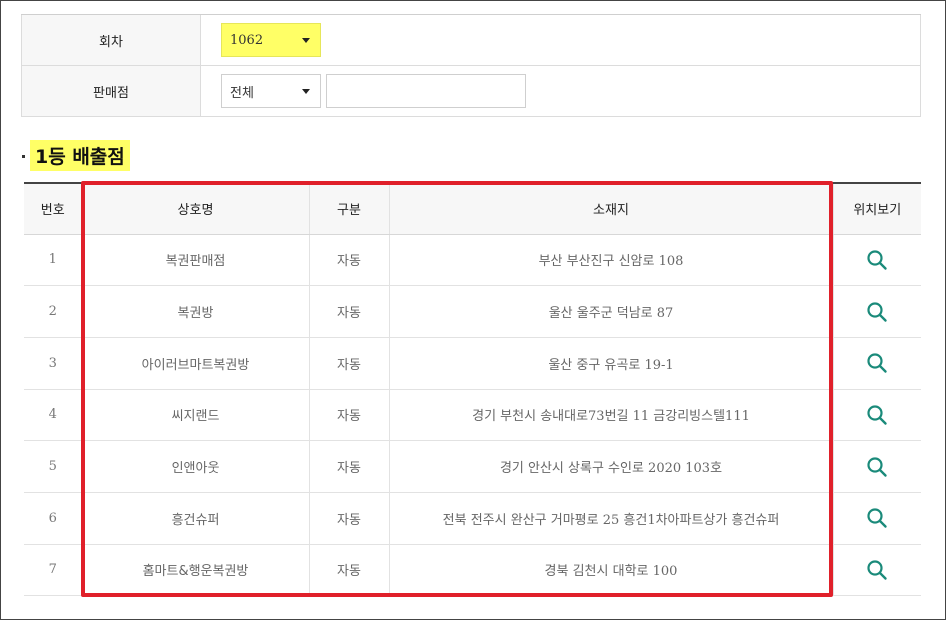  Describe the element at coordinates (471, 40) in the screenshot. I see `round-row: 회차 1062` at that location.